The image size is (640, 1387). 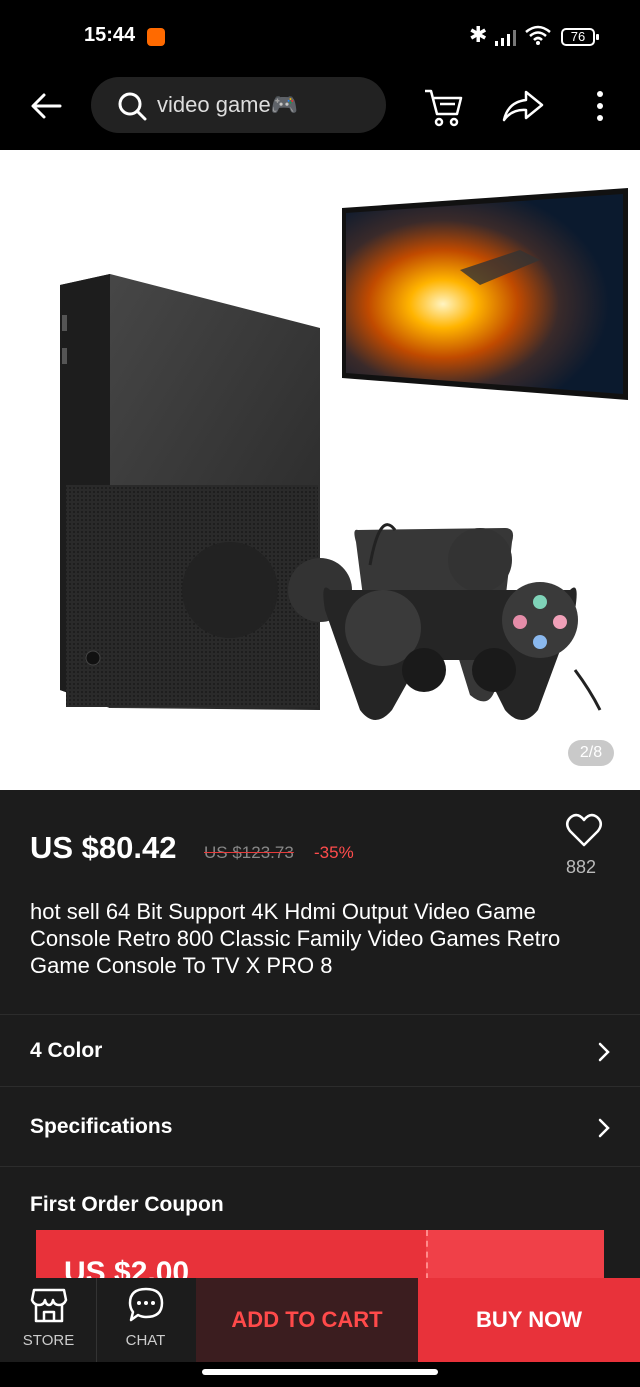 What do you see at coordinates (523, 106) in the screenshot?
I see `share-icon` at bounding box center [523, 106].